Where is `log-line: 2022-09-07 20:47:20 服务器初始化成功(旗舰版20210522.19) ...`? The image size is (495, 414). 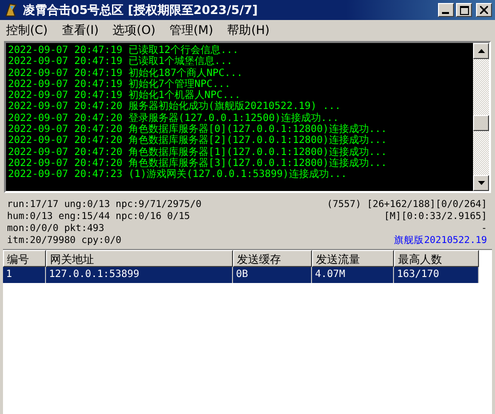
log-line: 2022-09-07 20:47:20 服务器初始化成功(旗舰版20210522.19) ... is located at coordinates (175, 106).